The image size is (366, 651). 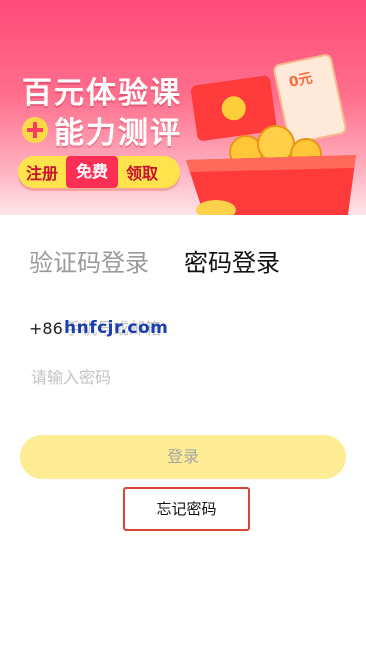 I want to click on plus-icon, so click(x=35, y=130).